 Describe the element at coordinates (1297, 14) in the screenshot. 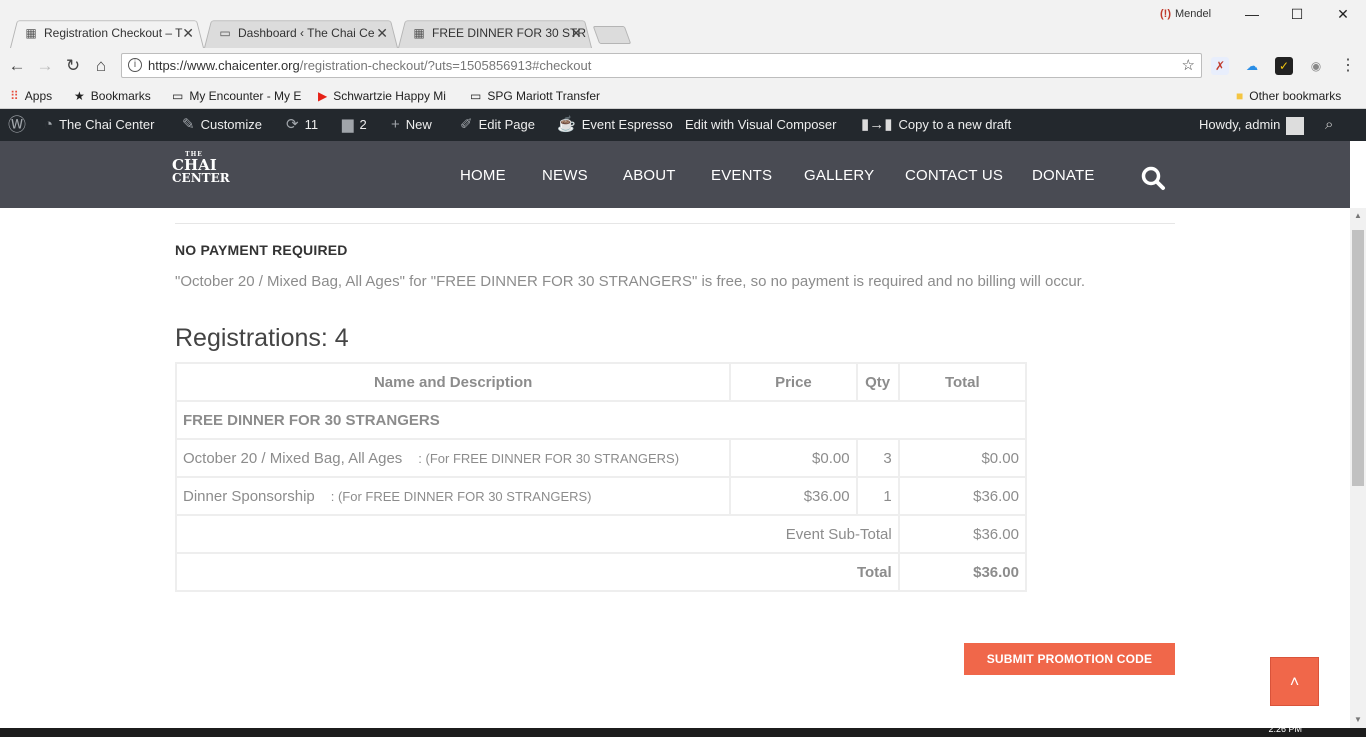

I see `maximize-button: ☐` at that location.